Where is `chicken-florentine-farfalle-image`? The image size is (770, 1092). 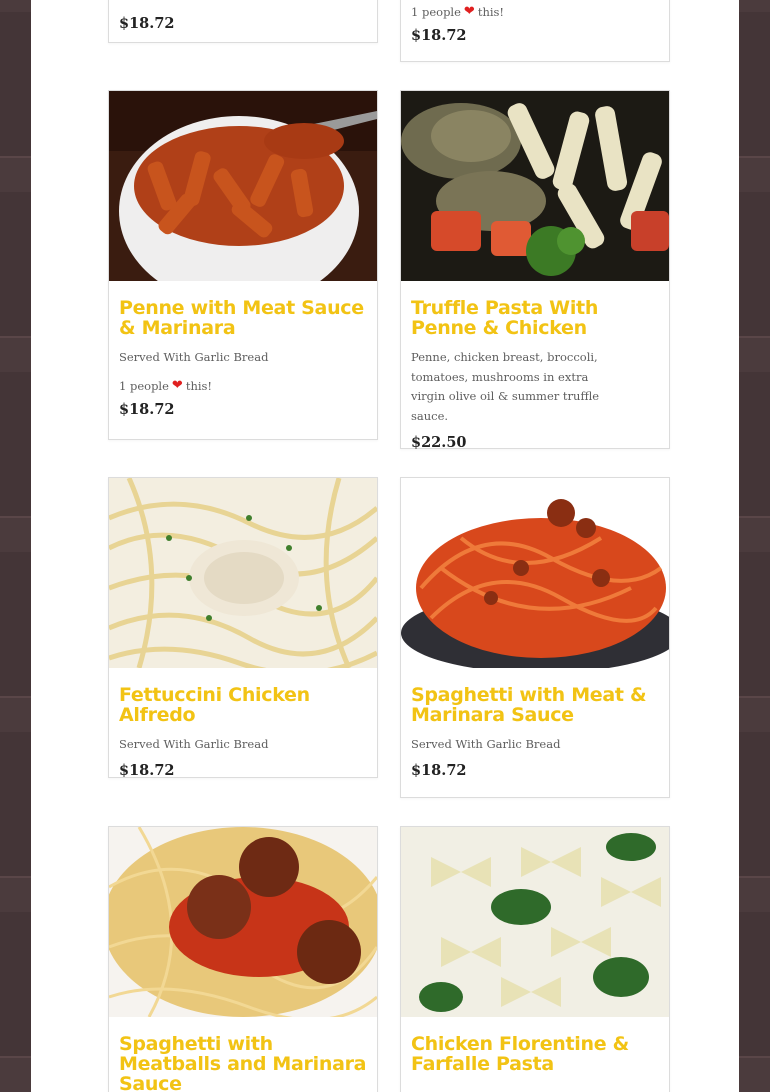 chicken-florentine-farfalle-image is located at coordinates (535, 922).